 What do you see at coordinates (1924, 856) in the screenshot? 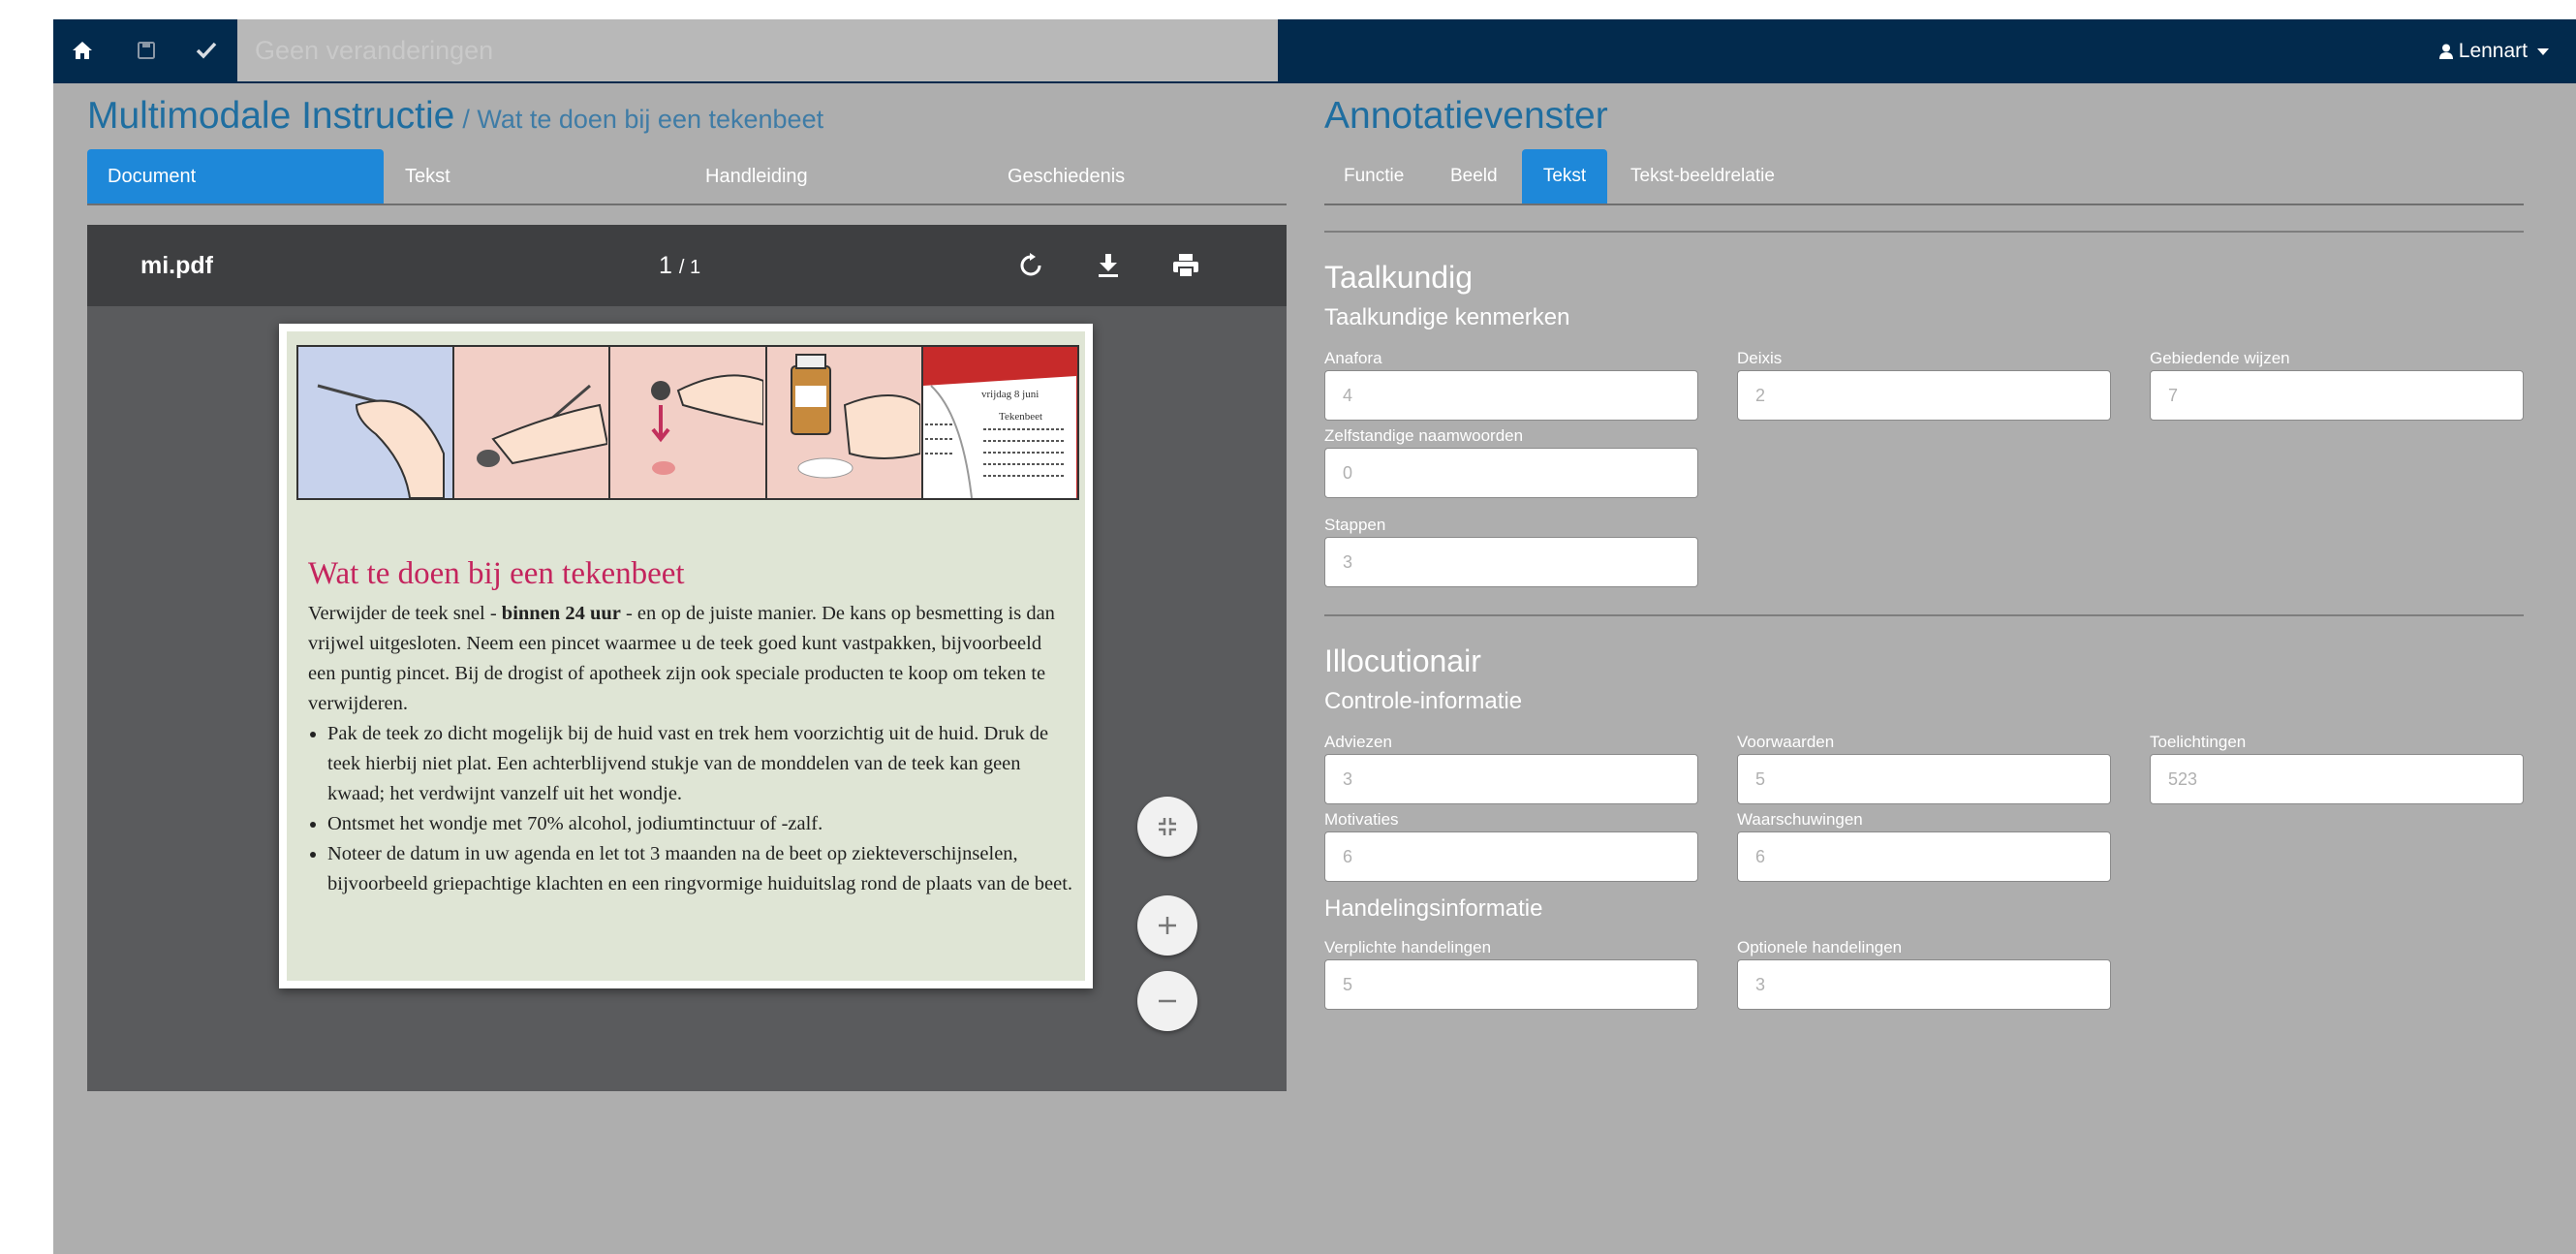
I see `waarschuwingen-input: 6` at bounding box center [1924, 856].